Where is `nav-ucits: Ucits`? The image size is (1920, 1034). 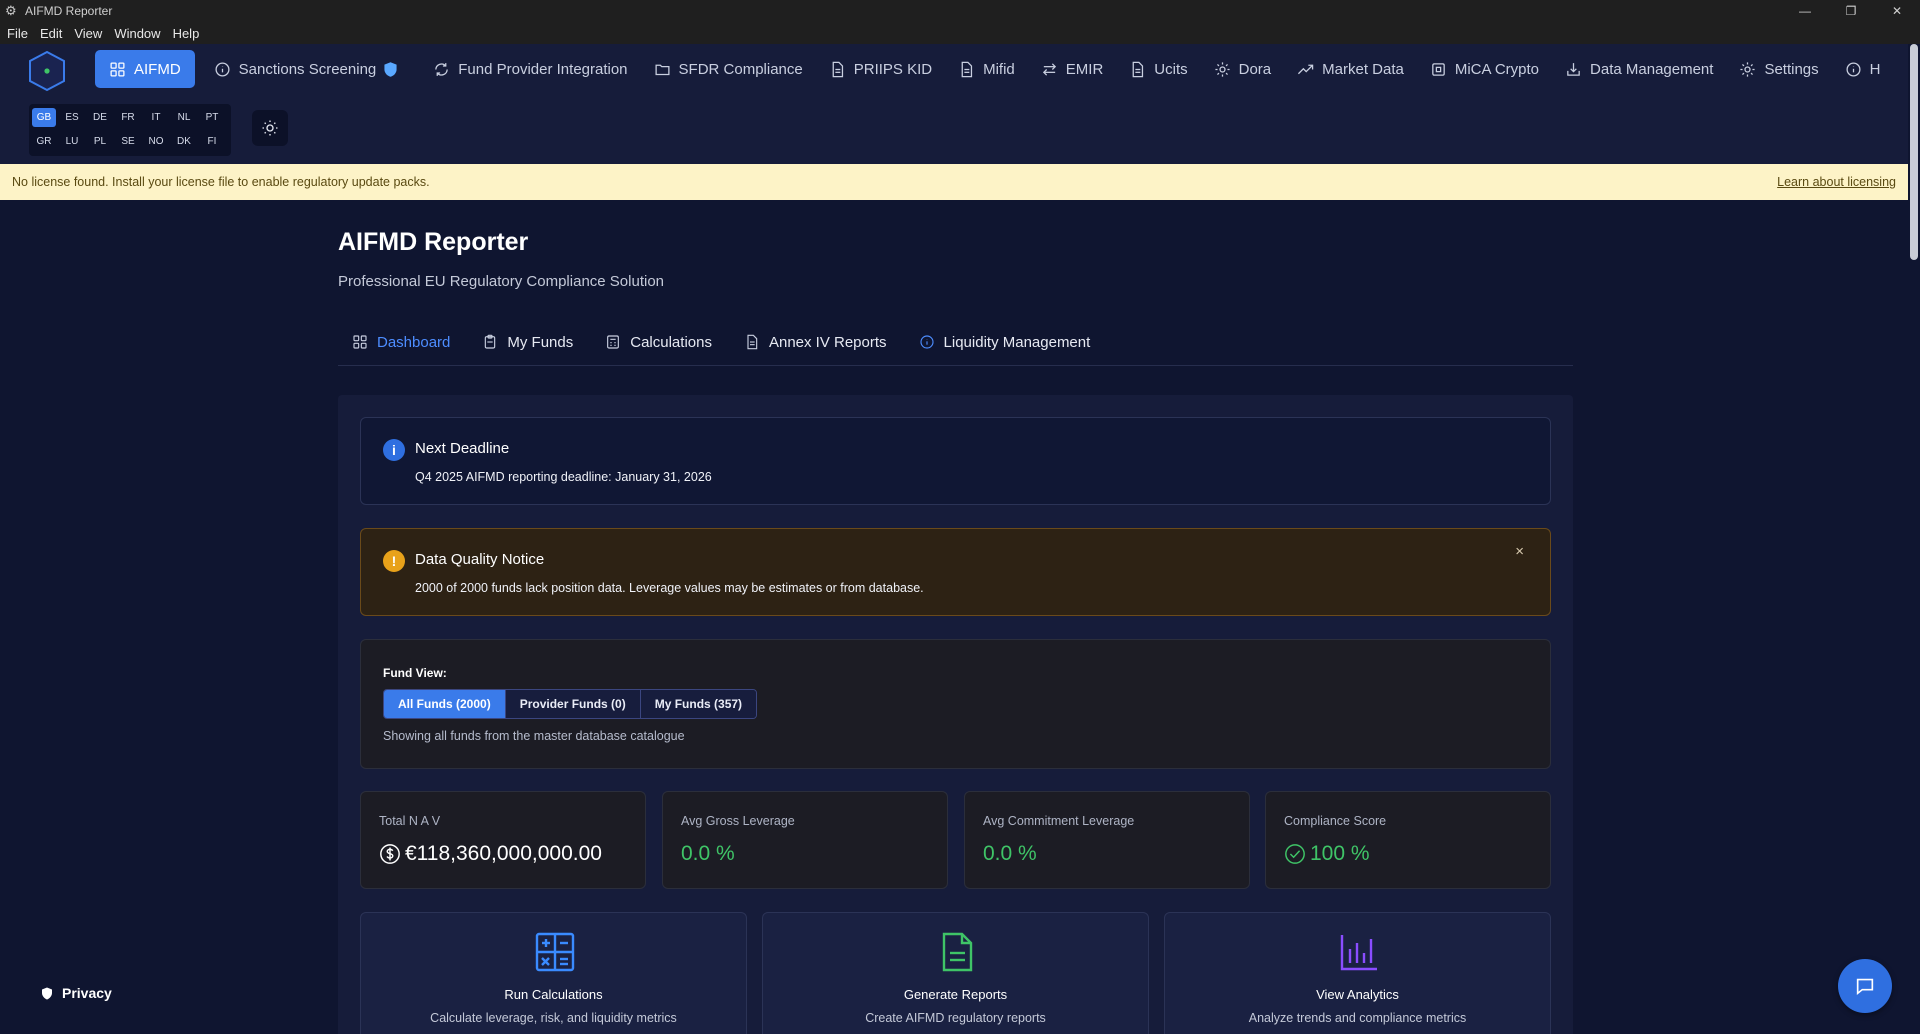 nav-ucits: Ucits is located at coordinates (1158, 69).